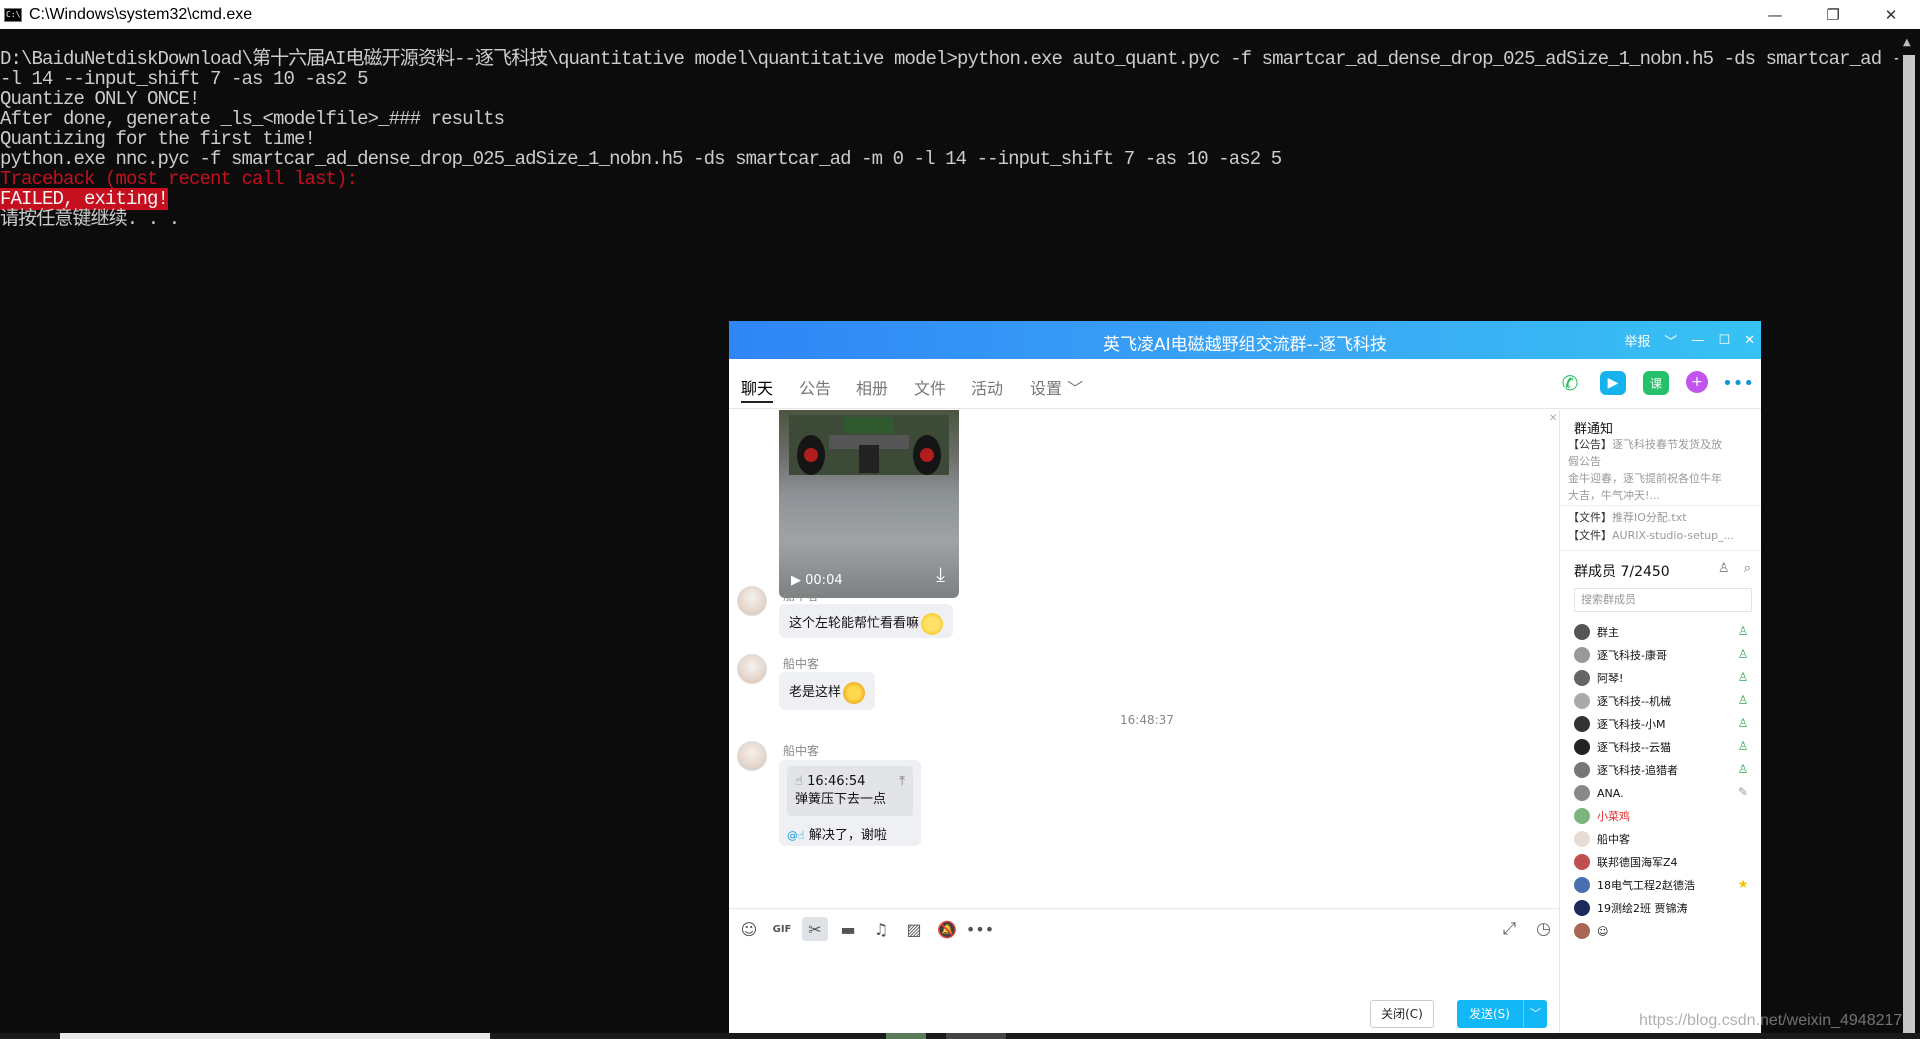  I want to click on member-item: 群主 ♙, so click(1665, 632).